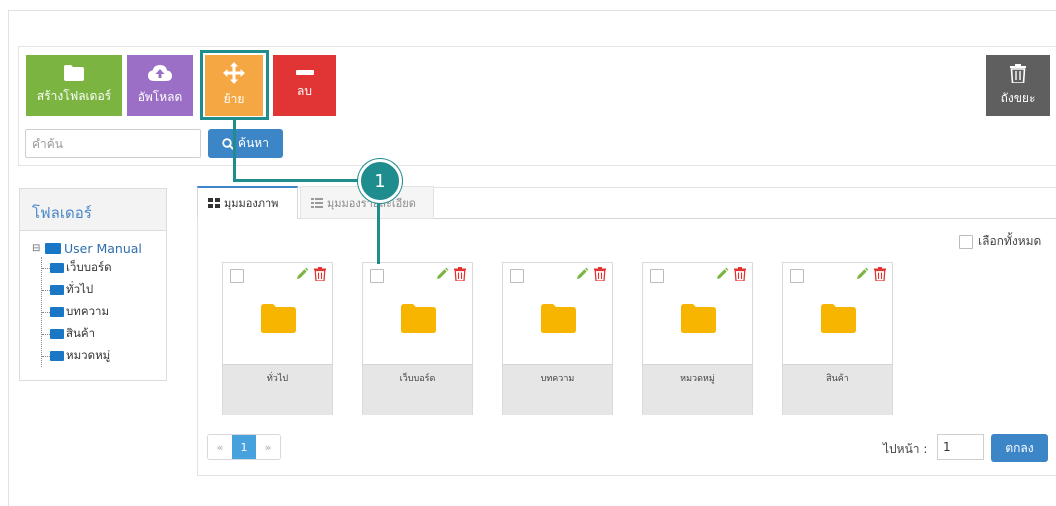  I want to click on pagination-next: », so click(268, 447).